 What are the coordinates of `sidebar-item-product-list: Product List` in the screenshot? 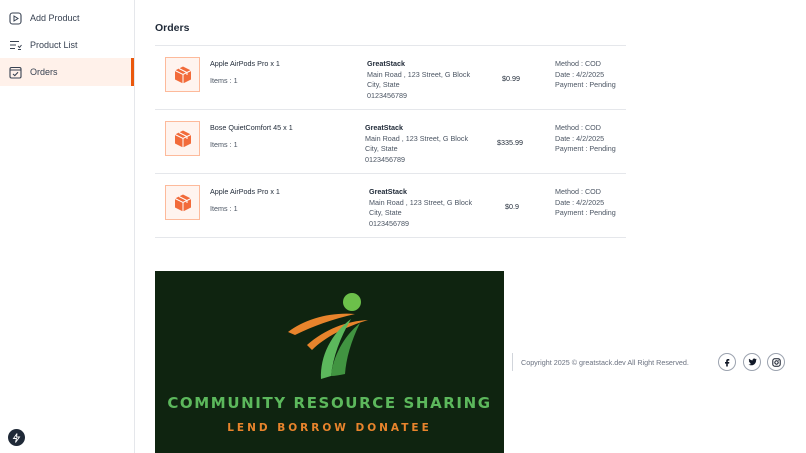 It's located at (67, 45).